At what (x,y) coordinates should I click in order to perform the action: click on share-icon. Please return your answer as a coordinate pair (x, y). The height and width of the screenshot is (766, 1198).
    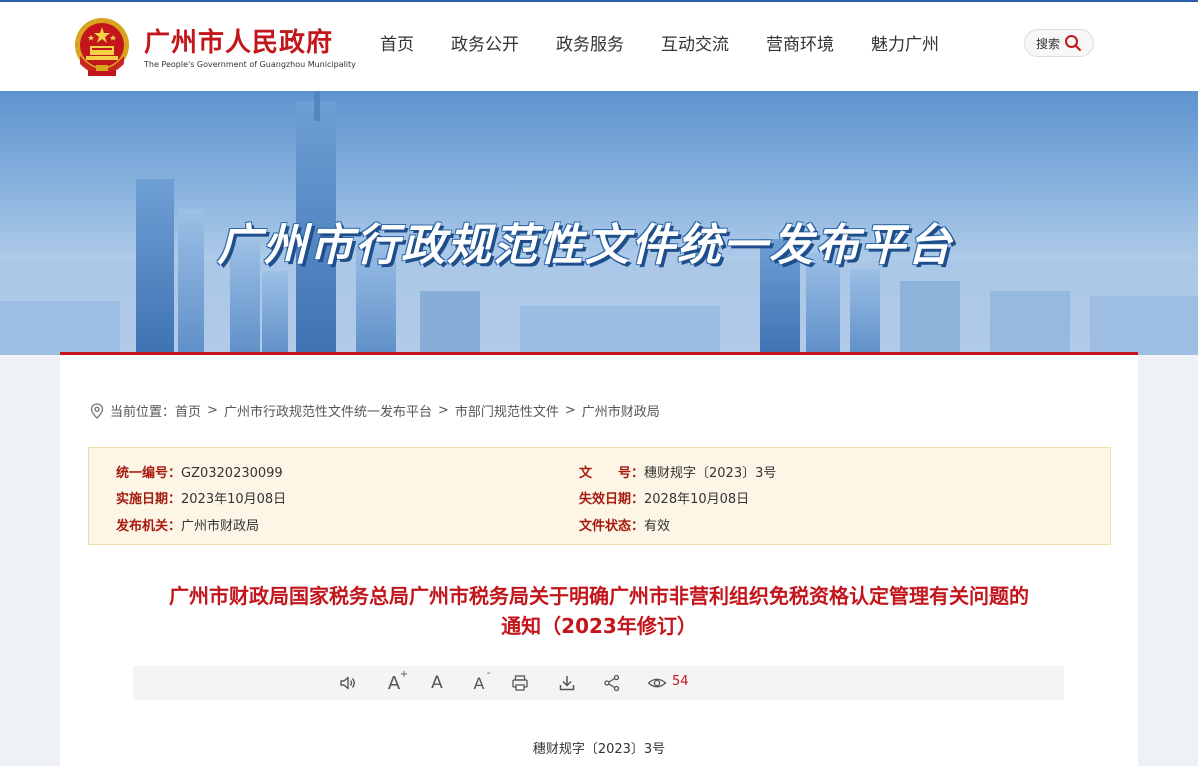
    Looking at the image, I should click on (612, 683).